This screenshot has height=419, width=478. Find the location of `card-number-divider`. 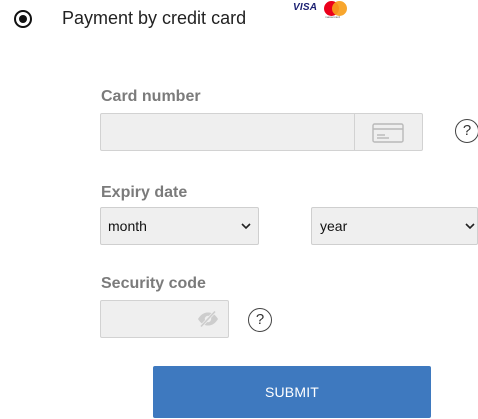

card-number-divider is located at coordinates (354, 132).